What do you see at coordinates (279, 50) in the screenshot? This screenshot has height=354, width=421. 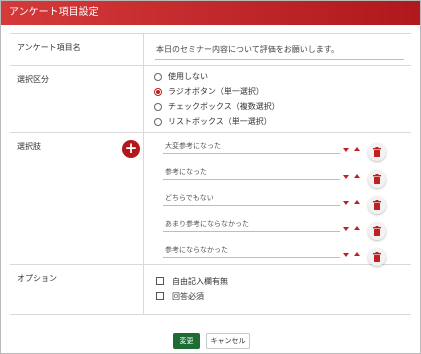 I see `question-input: 本日のセミナー内容について評価をお願いします。` at bounding box center [279, 50].